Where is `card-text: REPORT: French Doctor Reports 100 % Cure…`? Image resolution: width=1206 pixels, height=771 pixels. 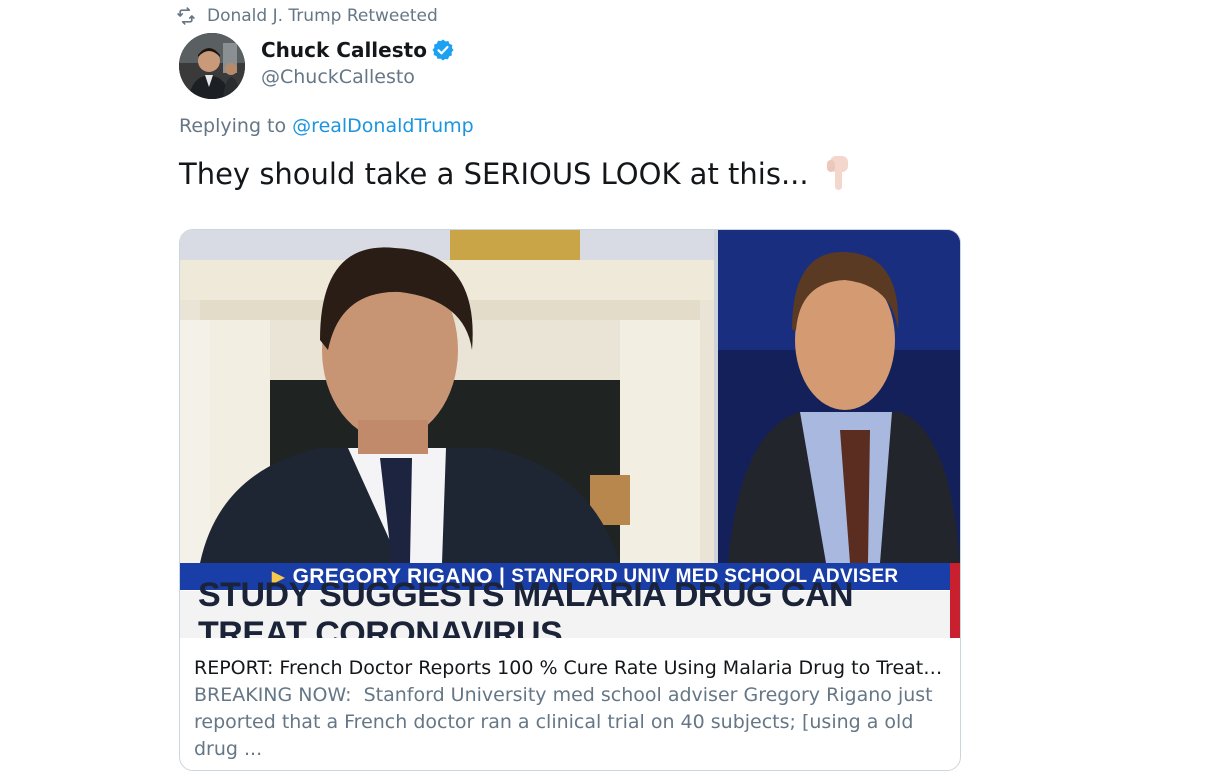 card-text: REPORT: French Doctor Reports 100 % Cure… is located at coordinates (571, 708).